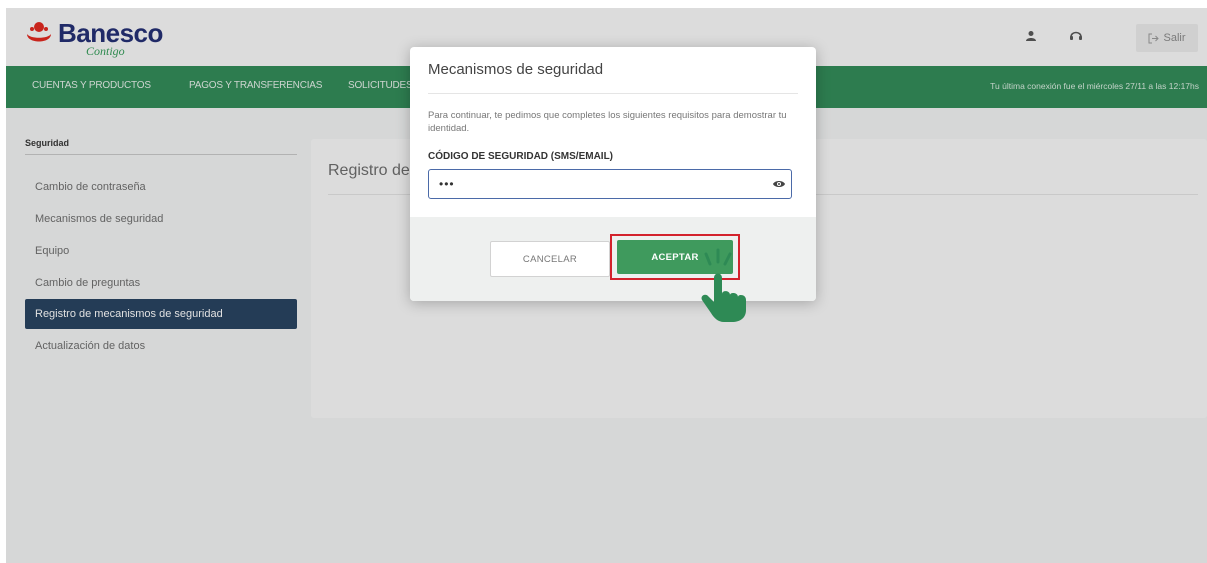  What do you see at coordinates (779, 184) in the screenshot?
I see `eye-icon` at bounding box center [779, 184].